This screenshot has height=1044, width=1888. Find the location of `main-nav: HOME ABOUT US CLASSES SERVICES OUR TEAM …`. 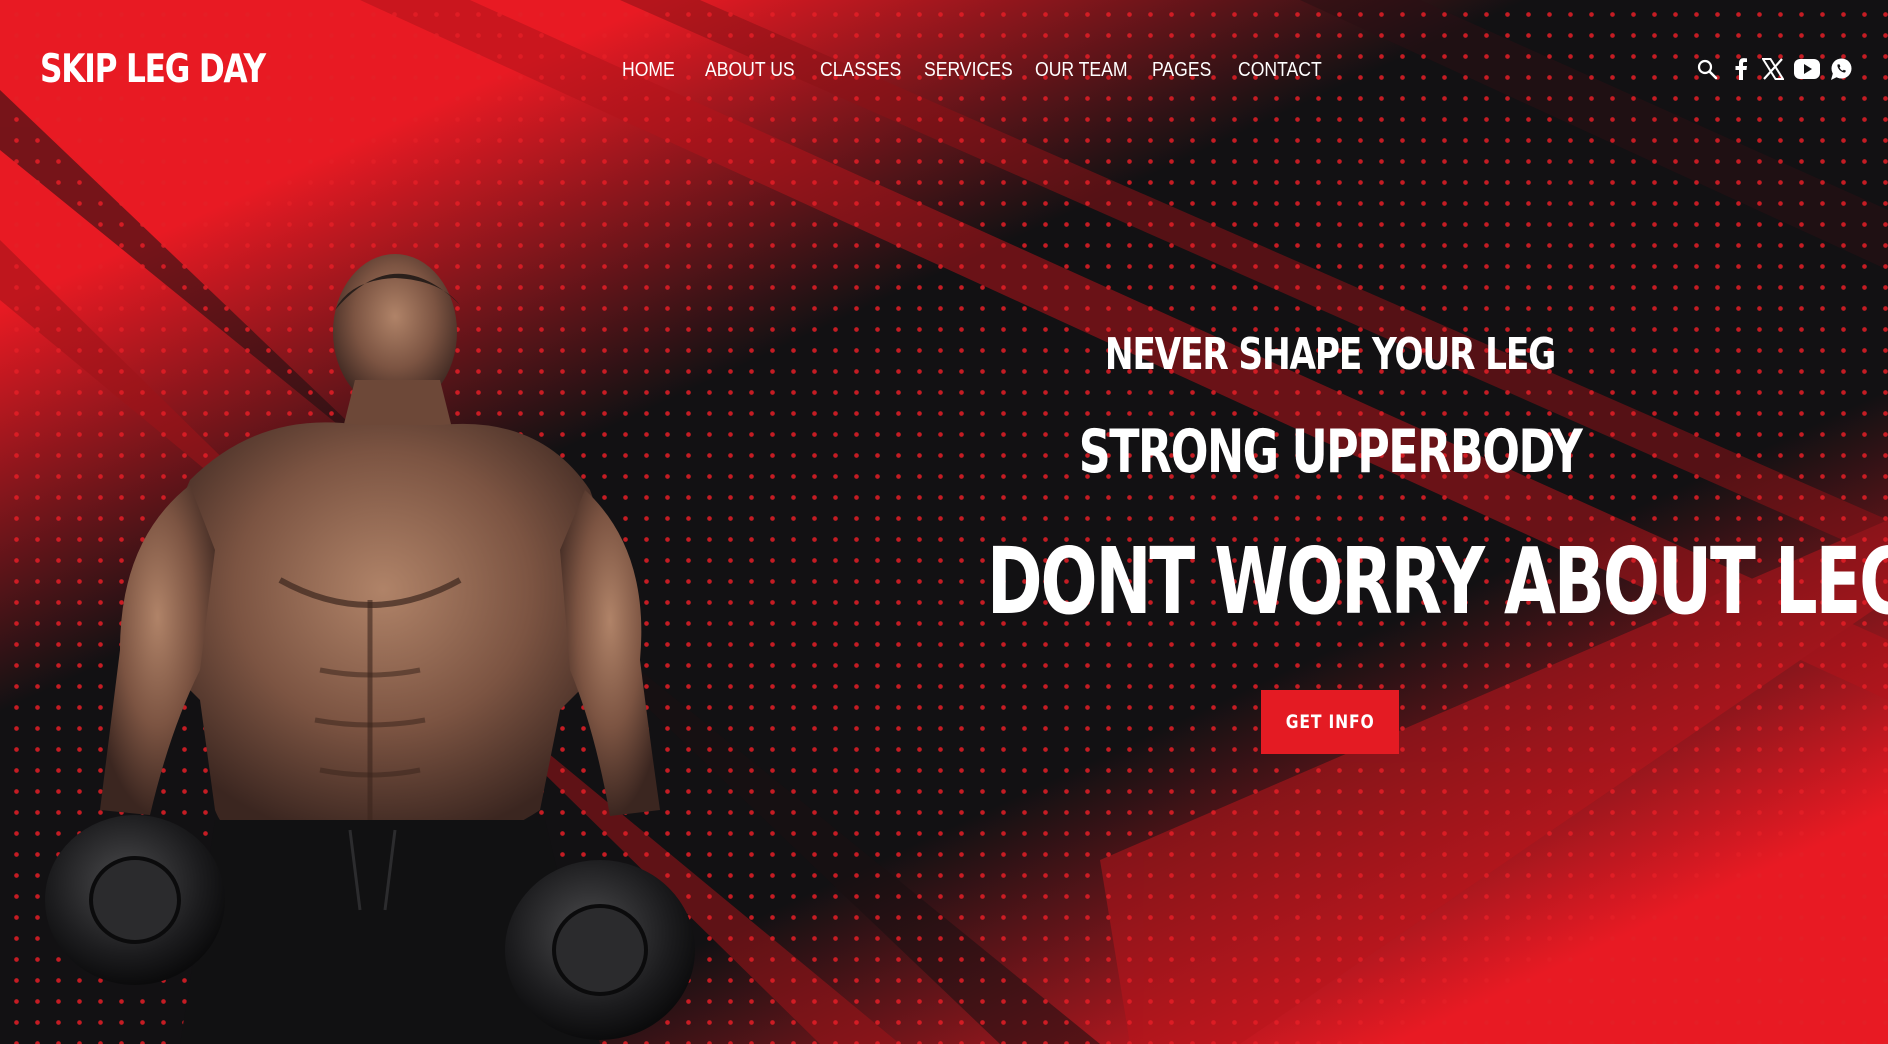

main-nav: HOME ABOUT US CLASSES SERVICES OUR TEAM … is located at coordinates (944, 70).